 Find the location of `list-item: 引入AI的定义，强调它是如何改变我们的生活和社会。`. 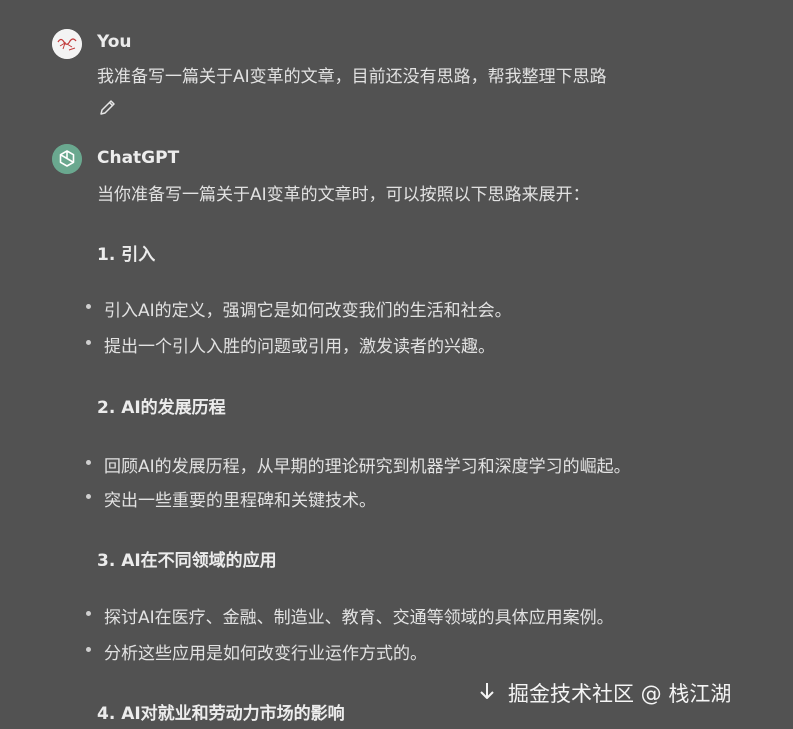

list-item: 引入AI的定义，强调它是如何改变我们的生活和社会。 is located at coordinates (308, 311).